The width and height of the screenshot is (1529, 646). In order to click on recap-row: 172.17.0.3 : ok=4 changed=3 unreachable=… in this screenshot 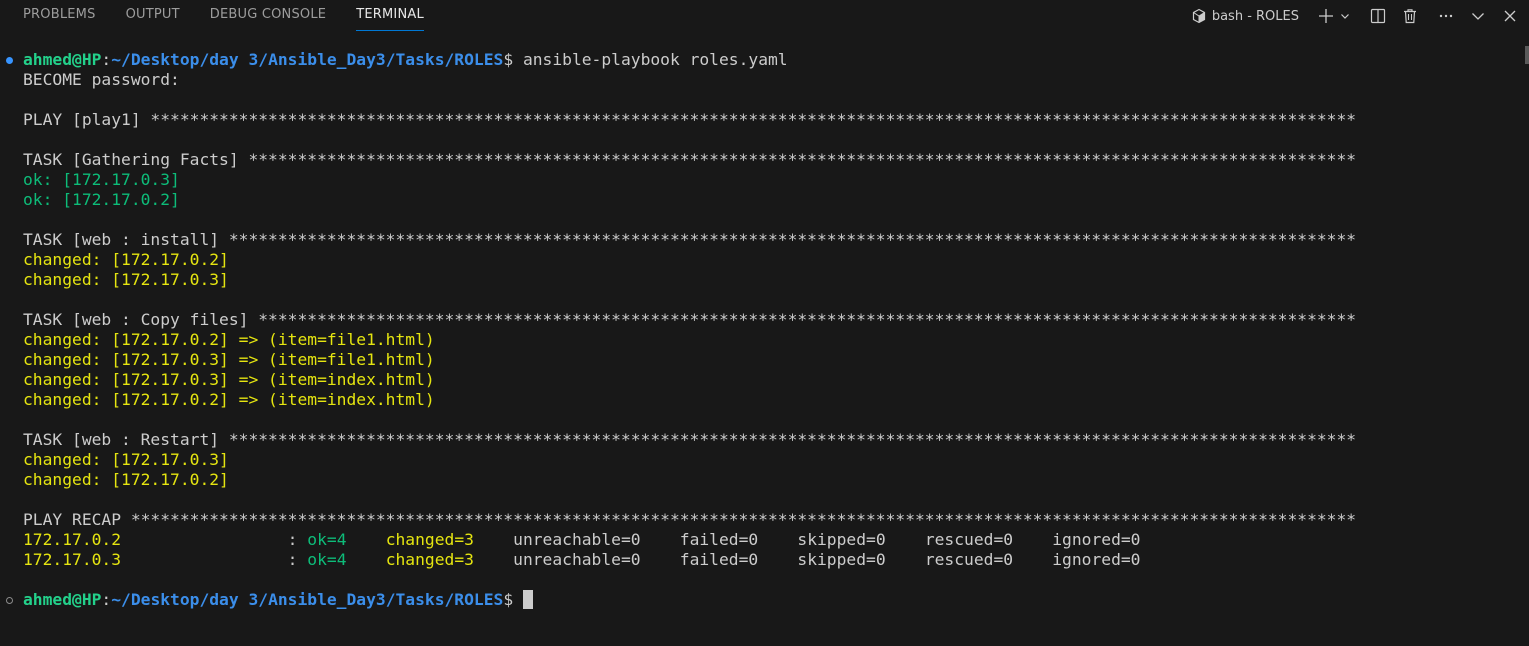, I will do `click(581, 560)`.